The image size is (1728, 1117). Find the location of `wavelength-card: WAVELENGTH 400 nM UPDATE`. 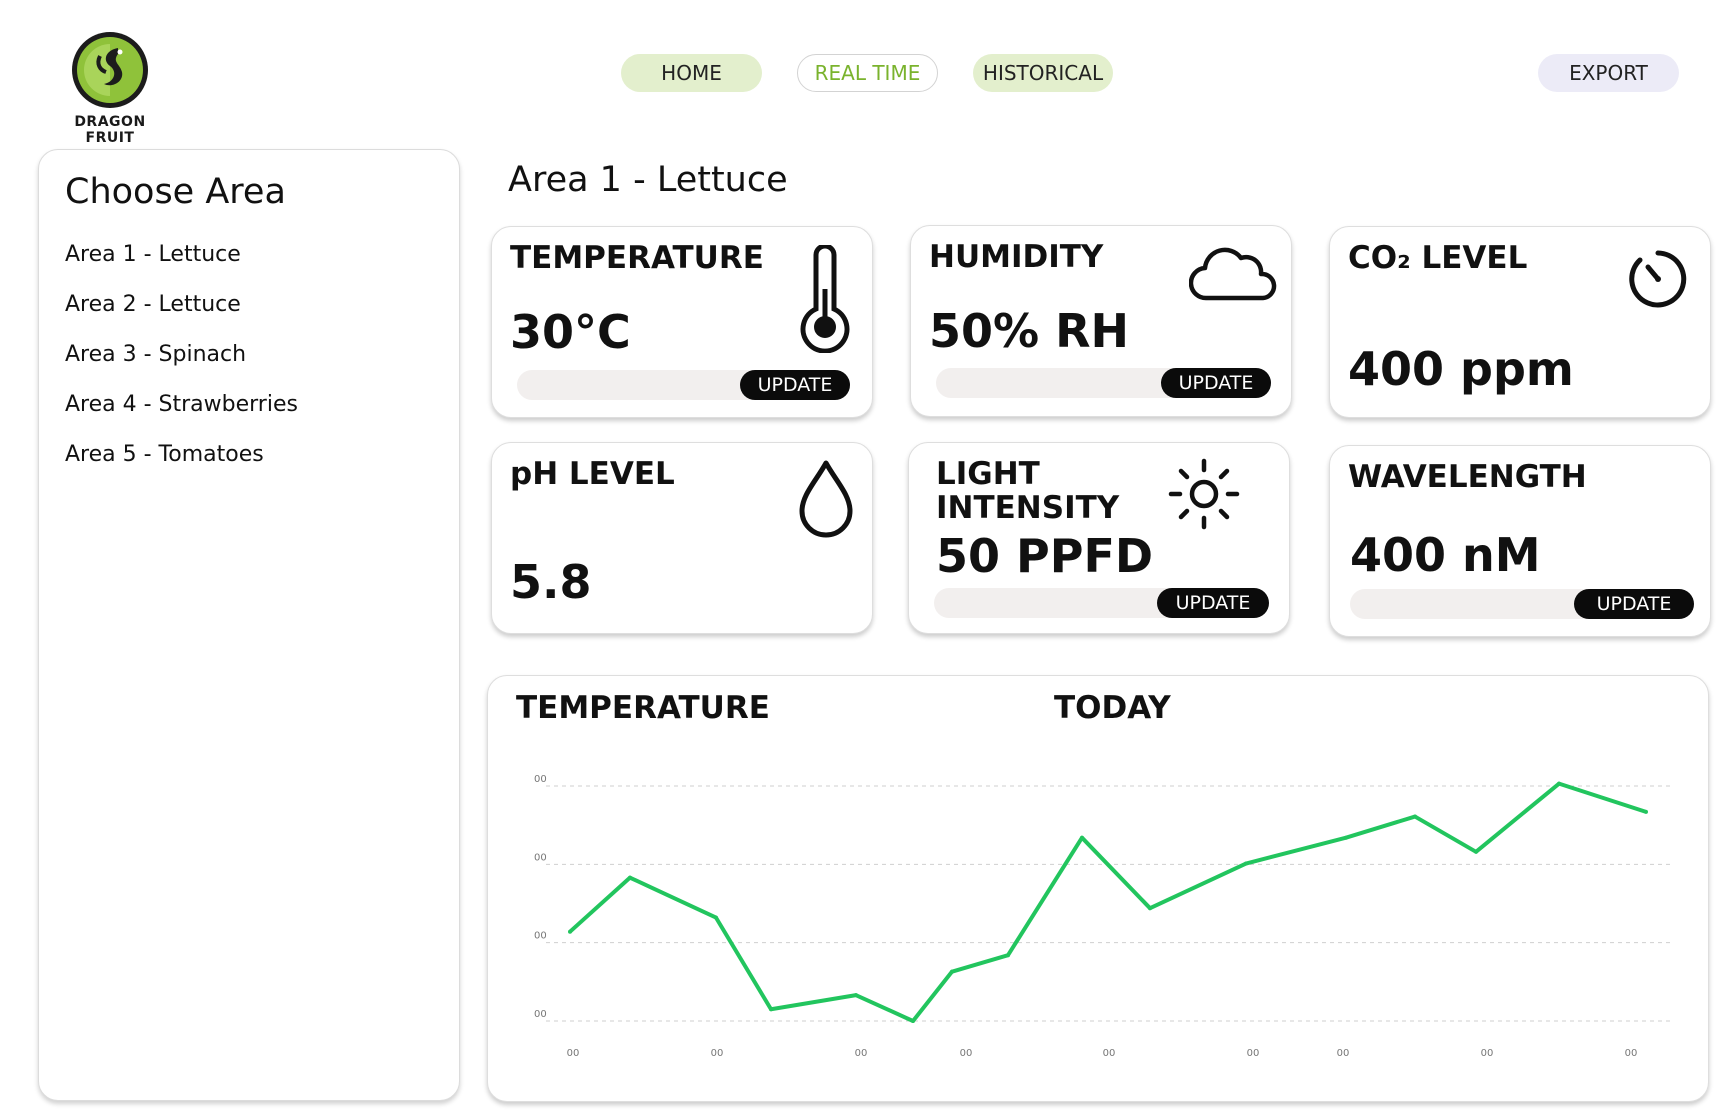

wavelength-card: WAVELENGTH 400 nM UPDATE is located at coordinates (1520, 541).